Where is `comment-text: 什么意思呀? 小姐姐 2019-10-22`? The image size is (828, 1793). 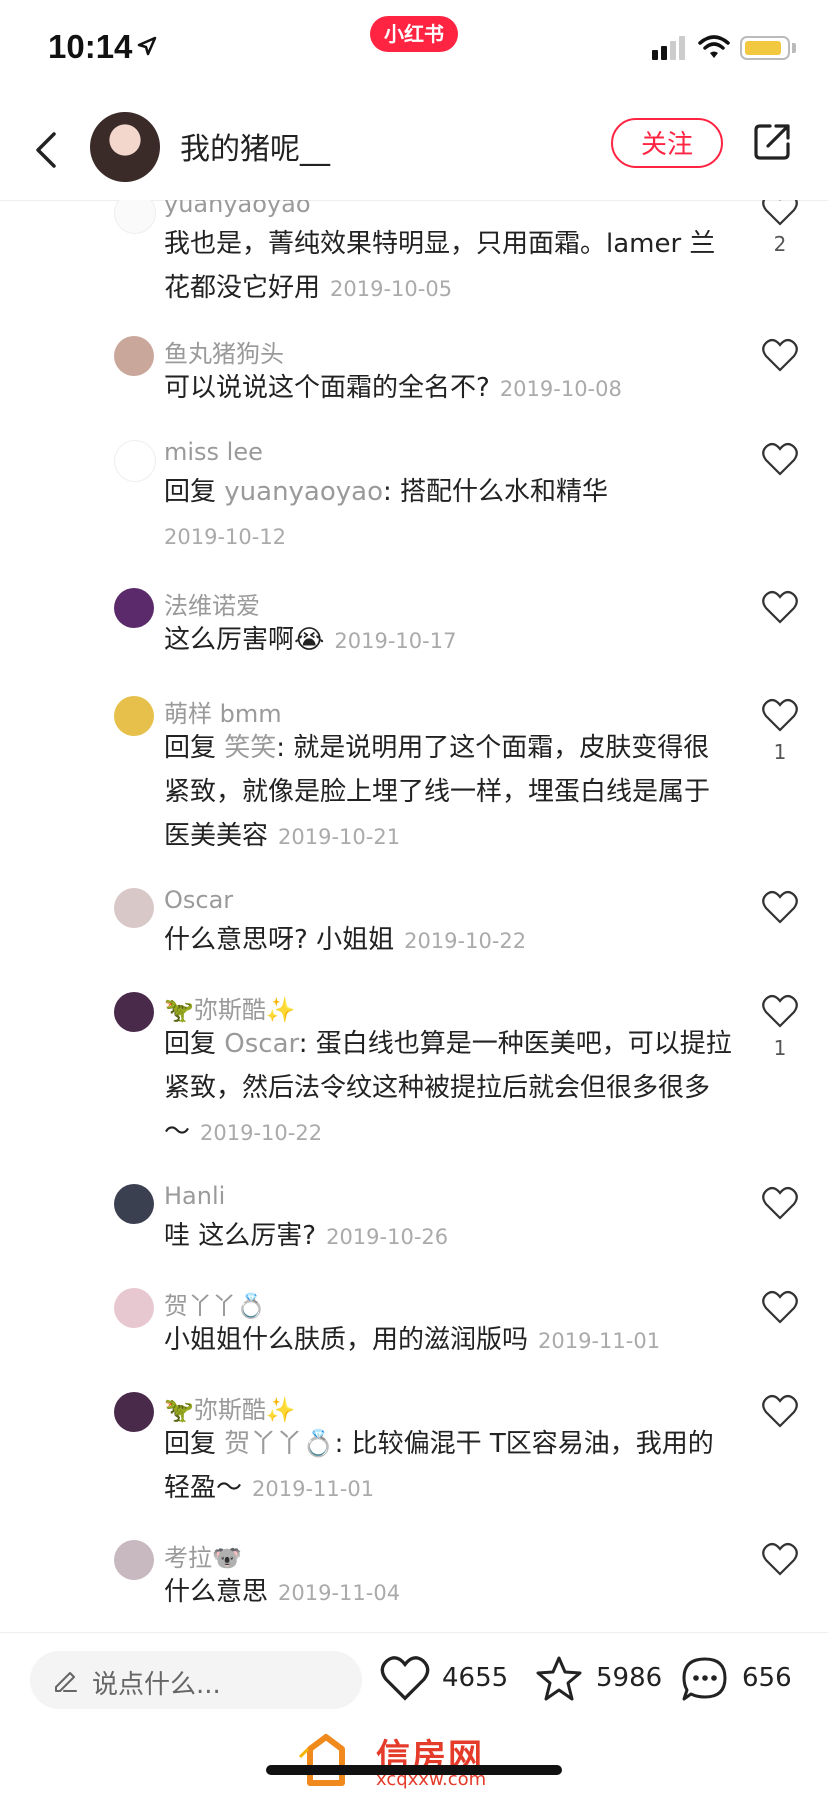 comment-text: 什么意思呀? 小姐姐 2019-10-22 is located at coordinates (449, 940).